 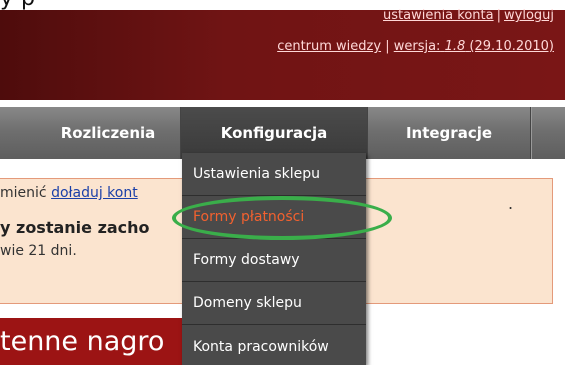 I want to click on version-link: wersja: 1.8 (29.10.2010), so click(x=474, y=46).